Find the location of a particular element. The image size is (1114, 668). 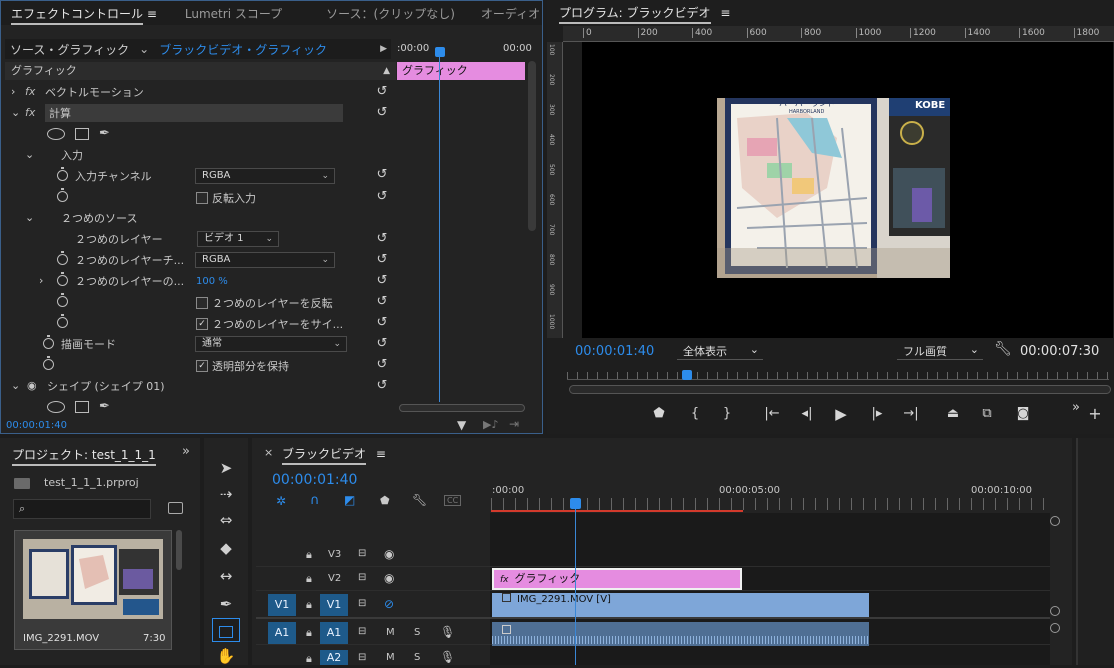

play-triangle-icon: ▶ is located at coordinates (383, 49).